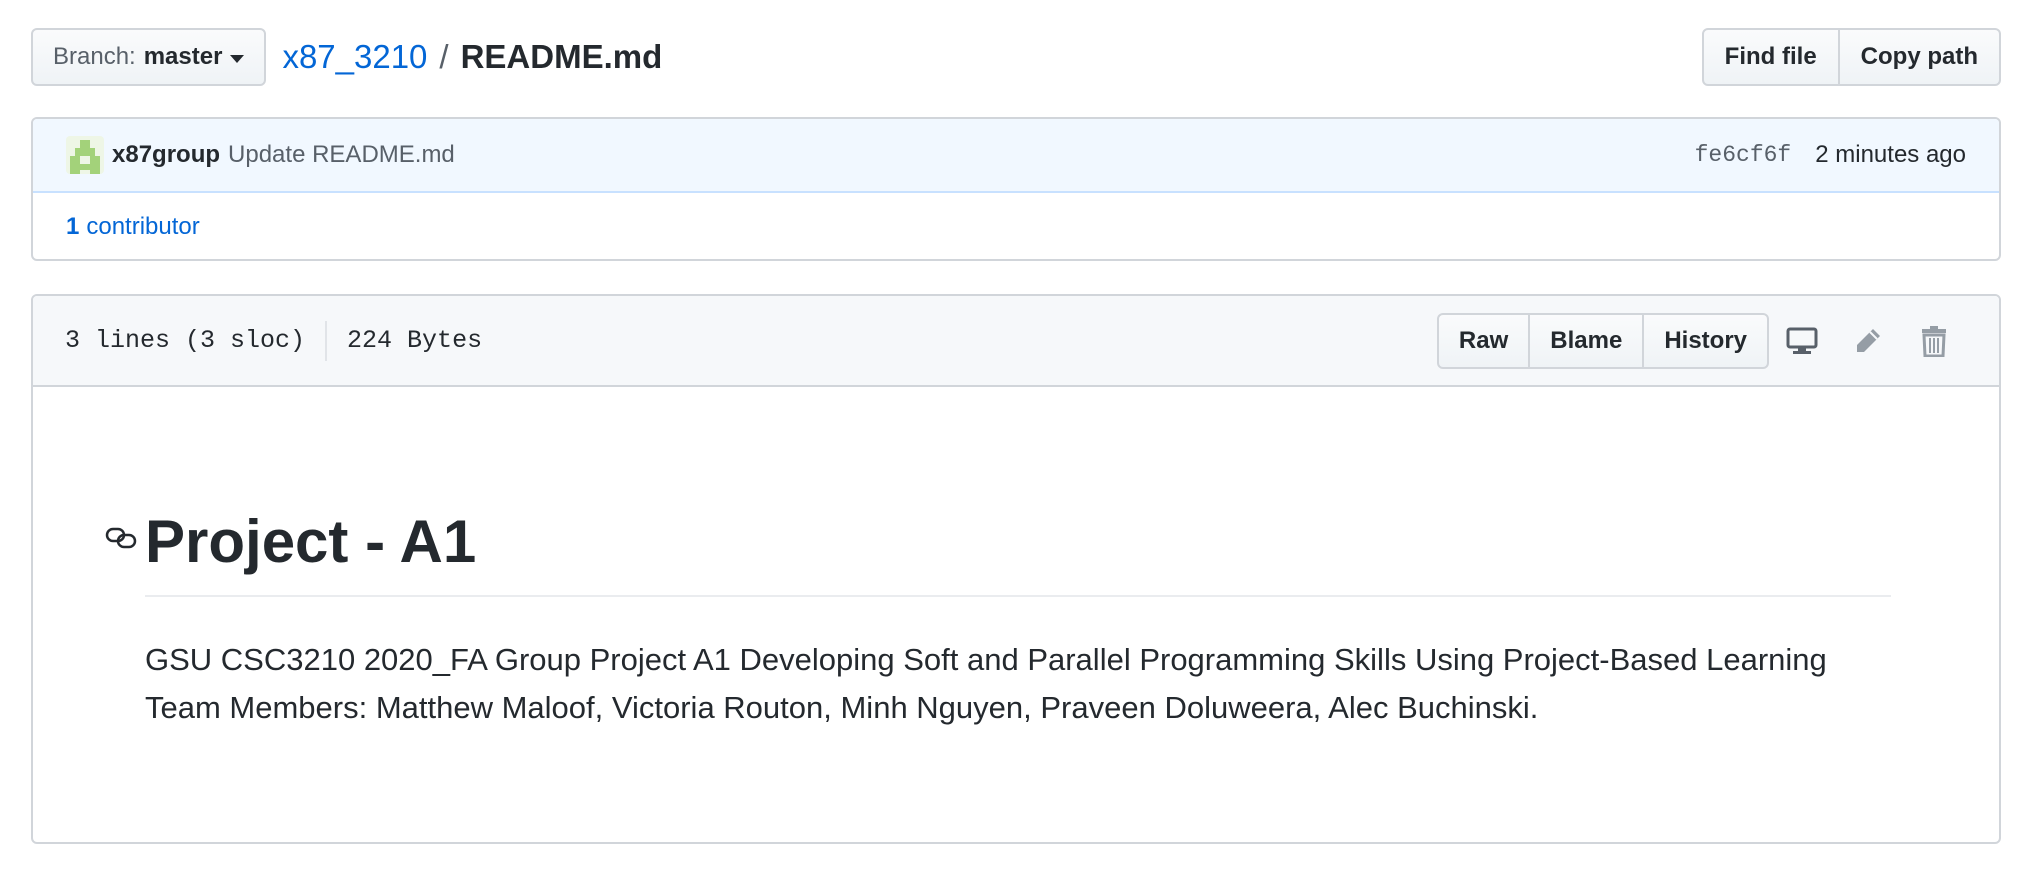 Image resolution: width=2032 pixels, height=886 pixels. Describe the element at coordinates (354, 57) in the screenshot. I see `breadcrumb-repo-link: x87_3210` at that location.